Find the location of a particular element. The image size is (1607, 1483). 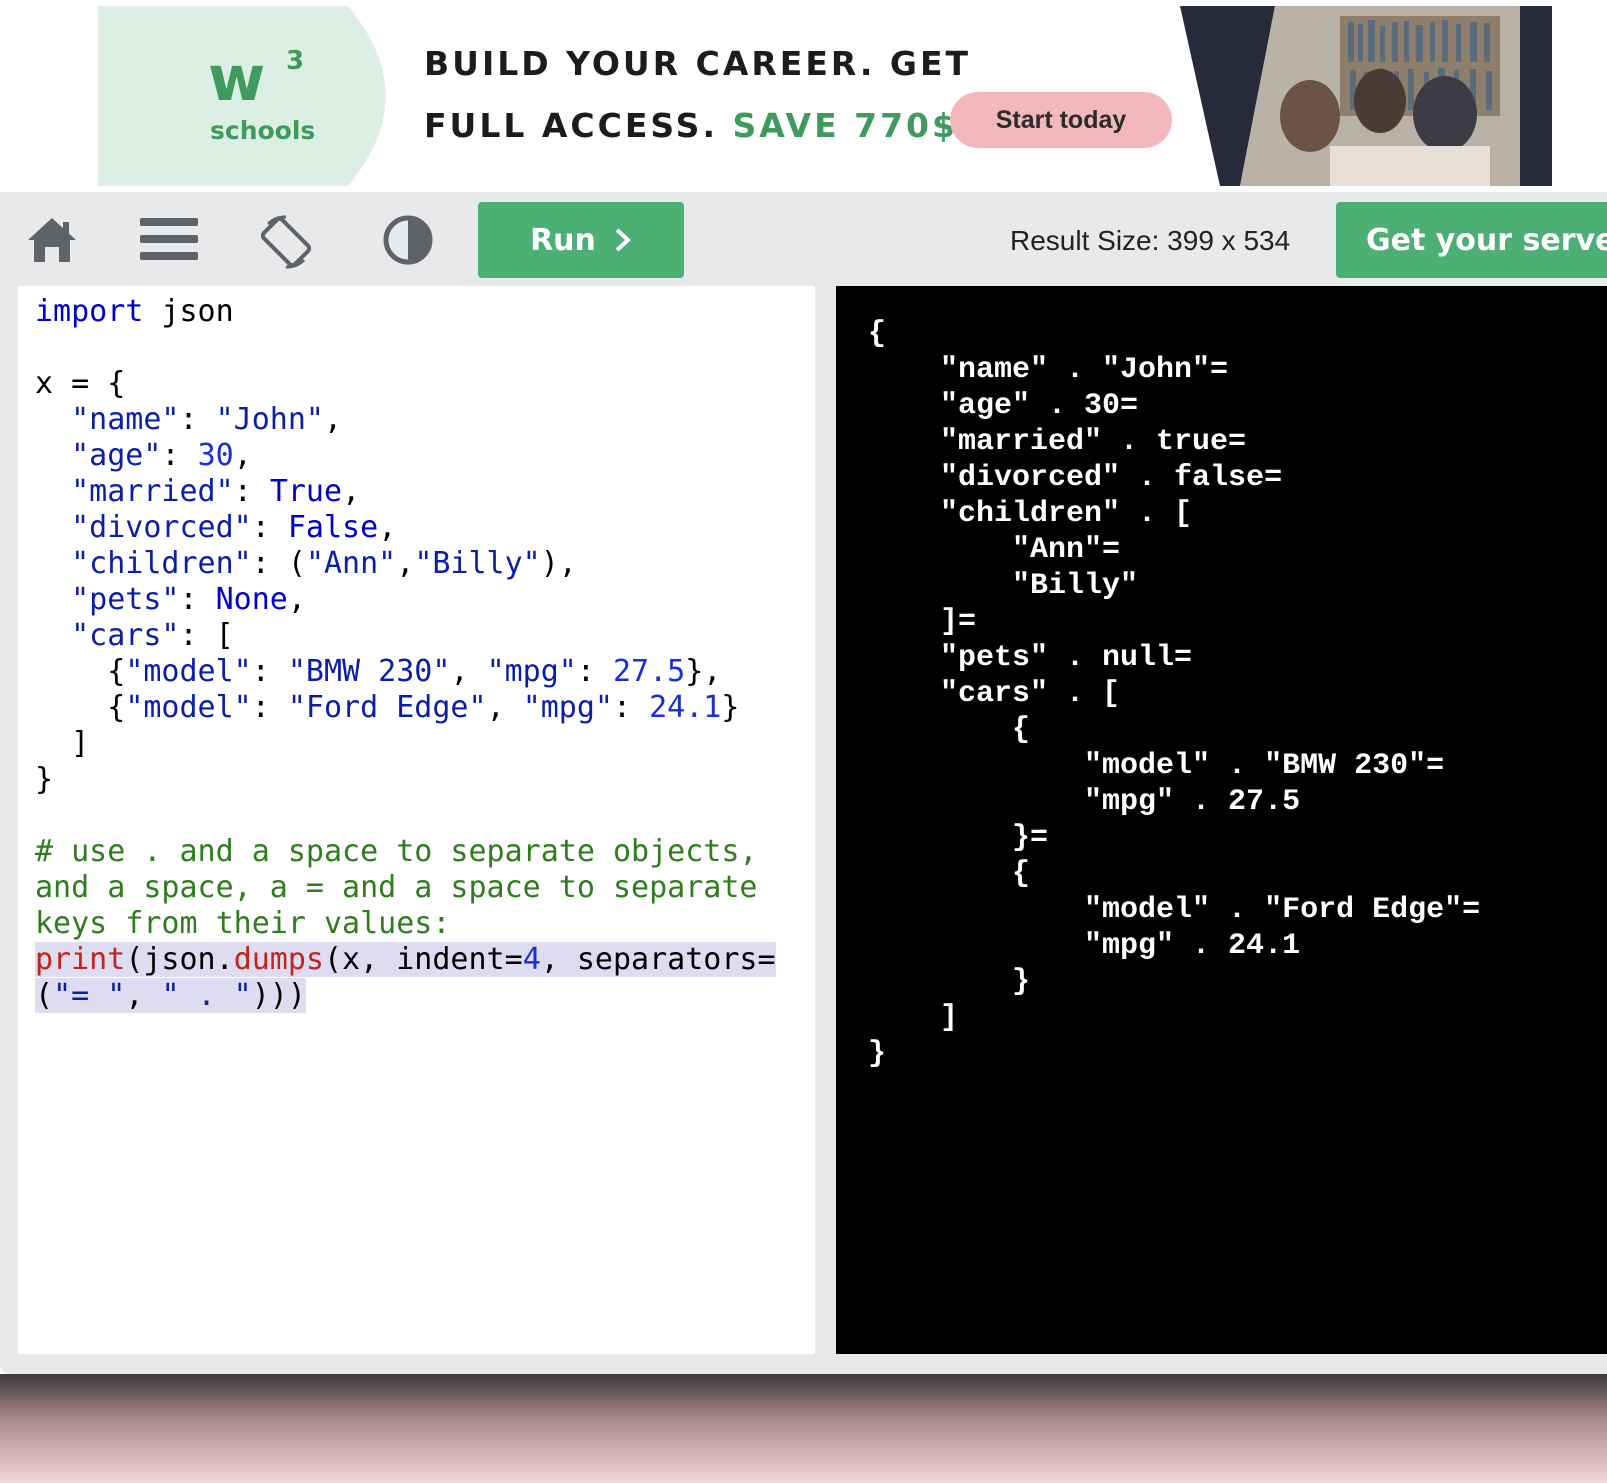

code-string: "John" is located at coordinates (269, 419).